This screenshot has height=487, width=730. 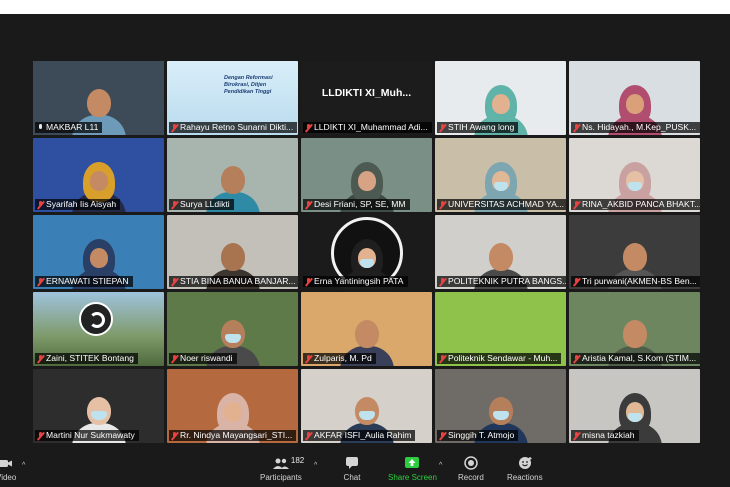 What do you see at coordinates (315, 465) in the screenshot?
I see `participants-options-chevron-icon: ^` at bounding box center [315, 465].